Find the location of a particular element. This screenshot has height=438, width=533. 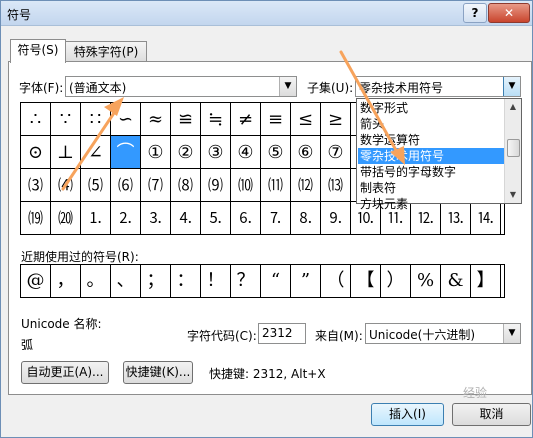

dropdown-item: 方块元素 is located at coordinates (431, 204).